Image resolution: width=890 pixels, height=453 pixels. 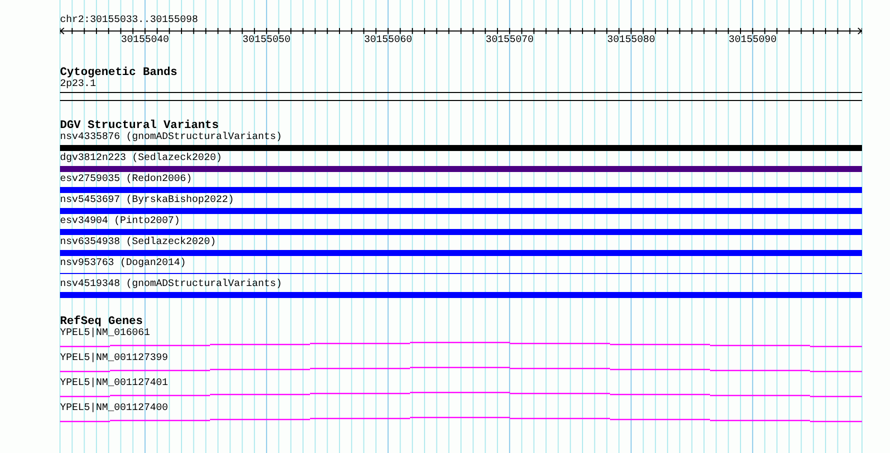 I want to click on variant-label: nsv4519348 (gnomADStructuralVariants), so click(x=171, y=285).